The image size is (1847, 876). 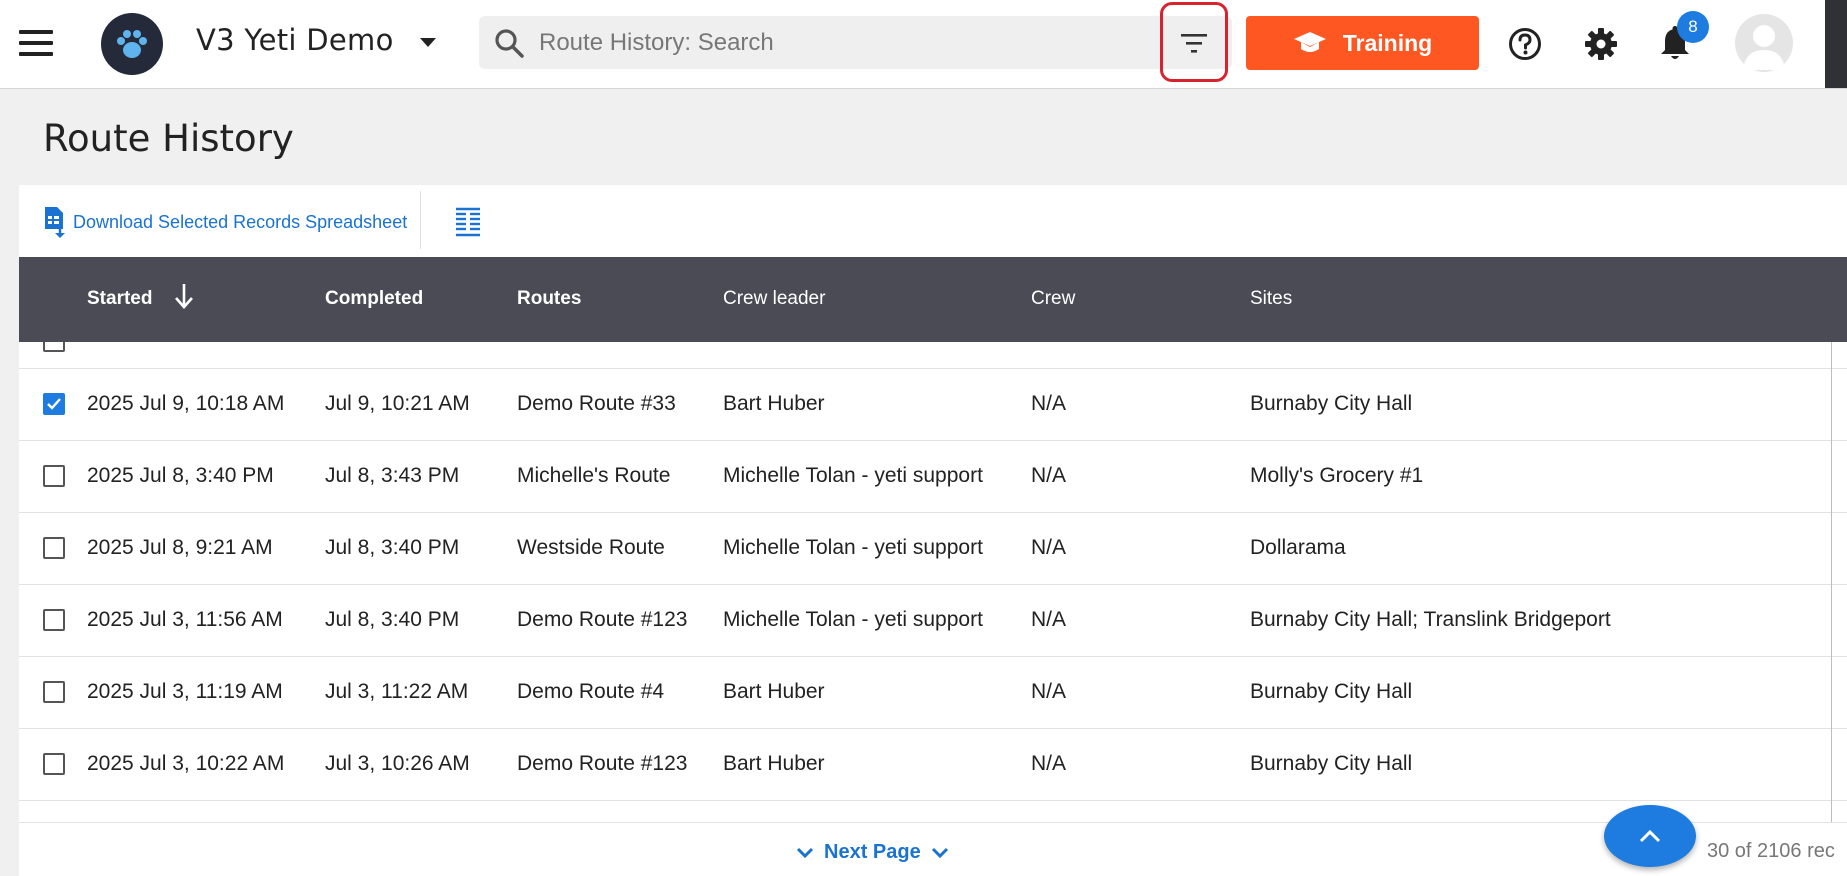 I want to click on paw-logo, so click(x=132, y=44).